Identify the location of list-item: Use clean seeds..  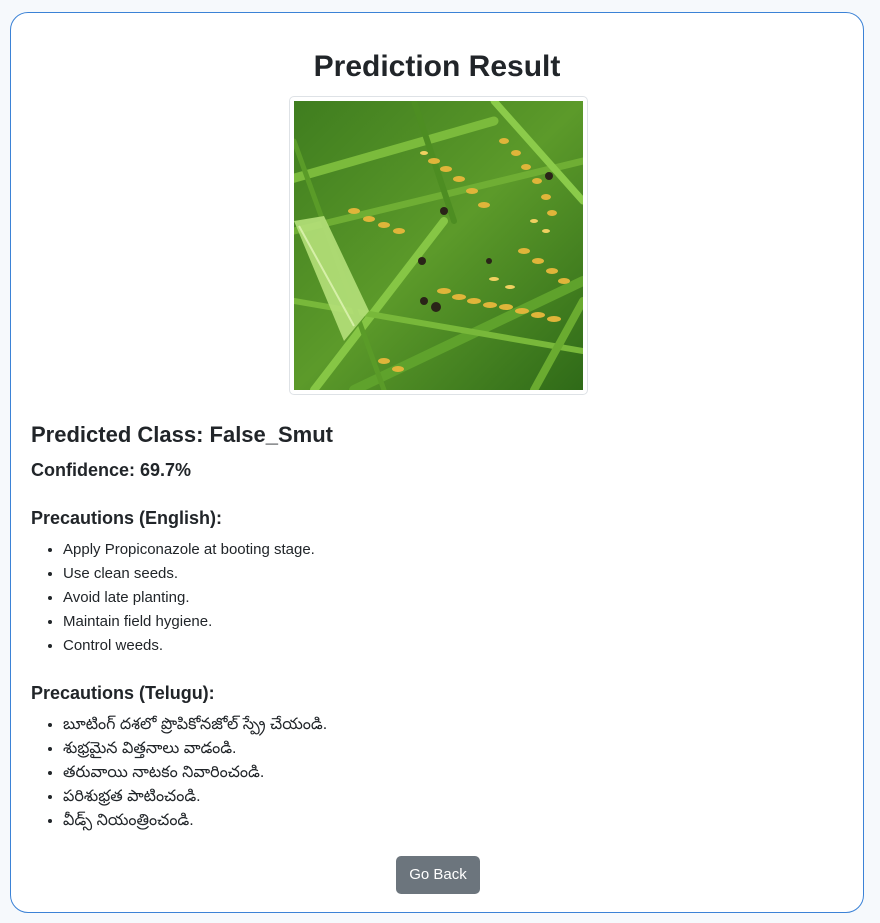
(189, 574).